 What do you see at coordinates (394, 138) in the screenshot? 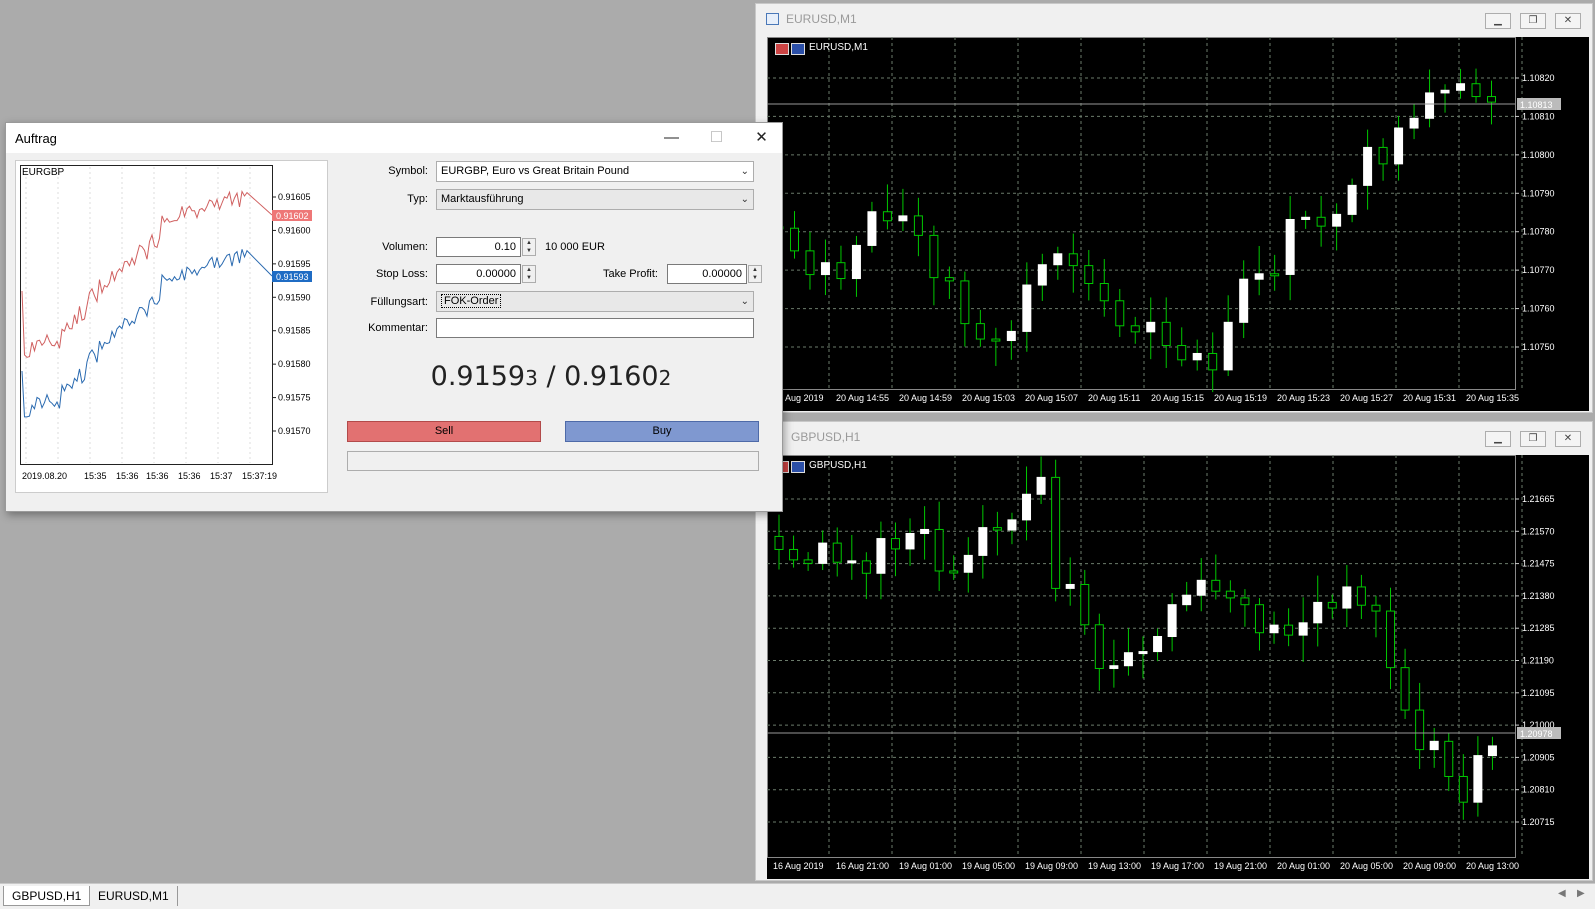
I see `dialog-title-bar: Auftrag — ☐ ✕` at bounding box center [394, 138].